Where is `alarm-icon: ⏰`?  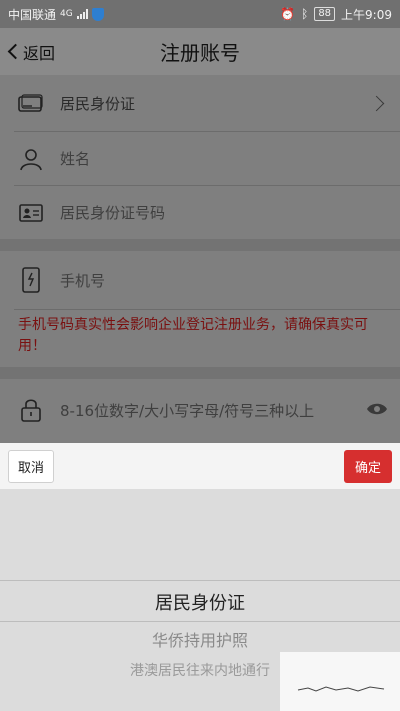 alarm-icon: ⏰ is located at coordinates (288, 14).